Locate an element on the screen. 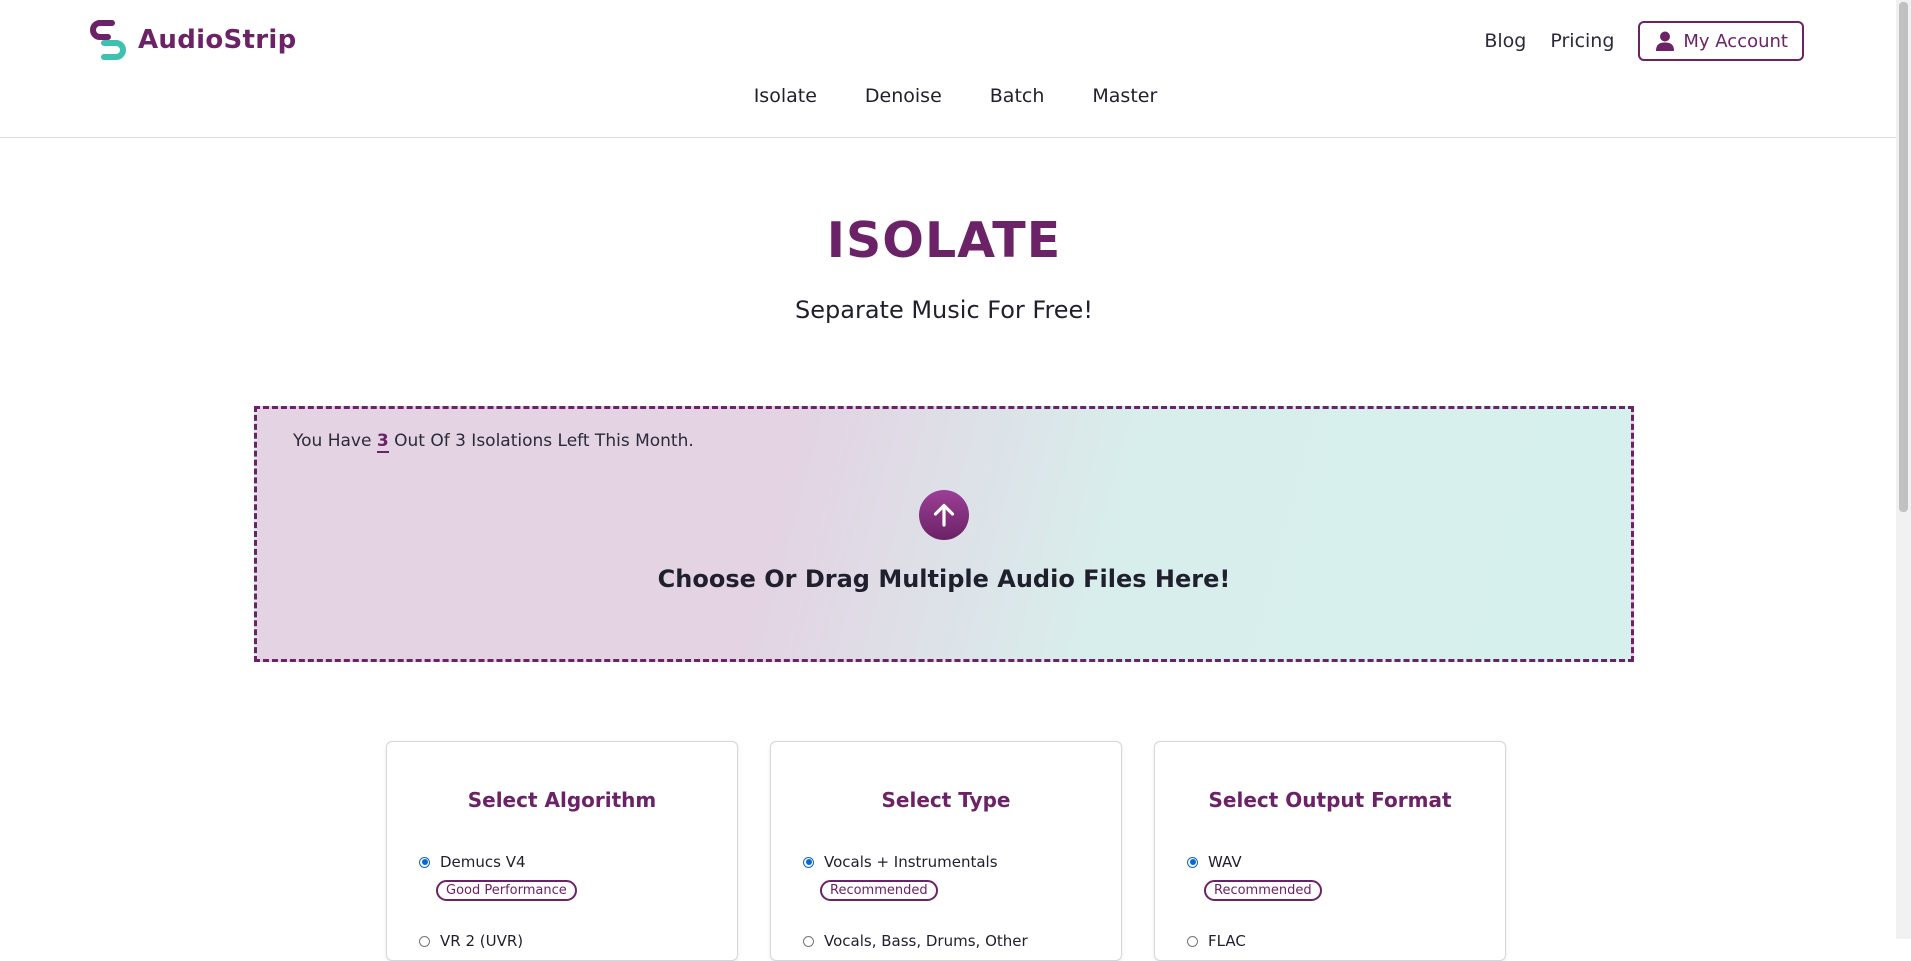 The height and width of the screenshot is (961, 1911). format-option-second: FLAC is located at coordinates (1216, 941).